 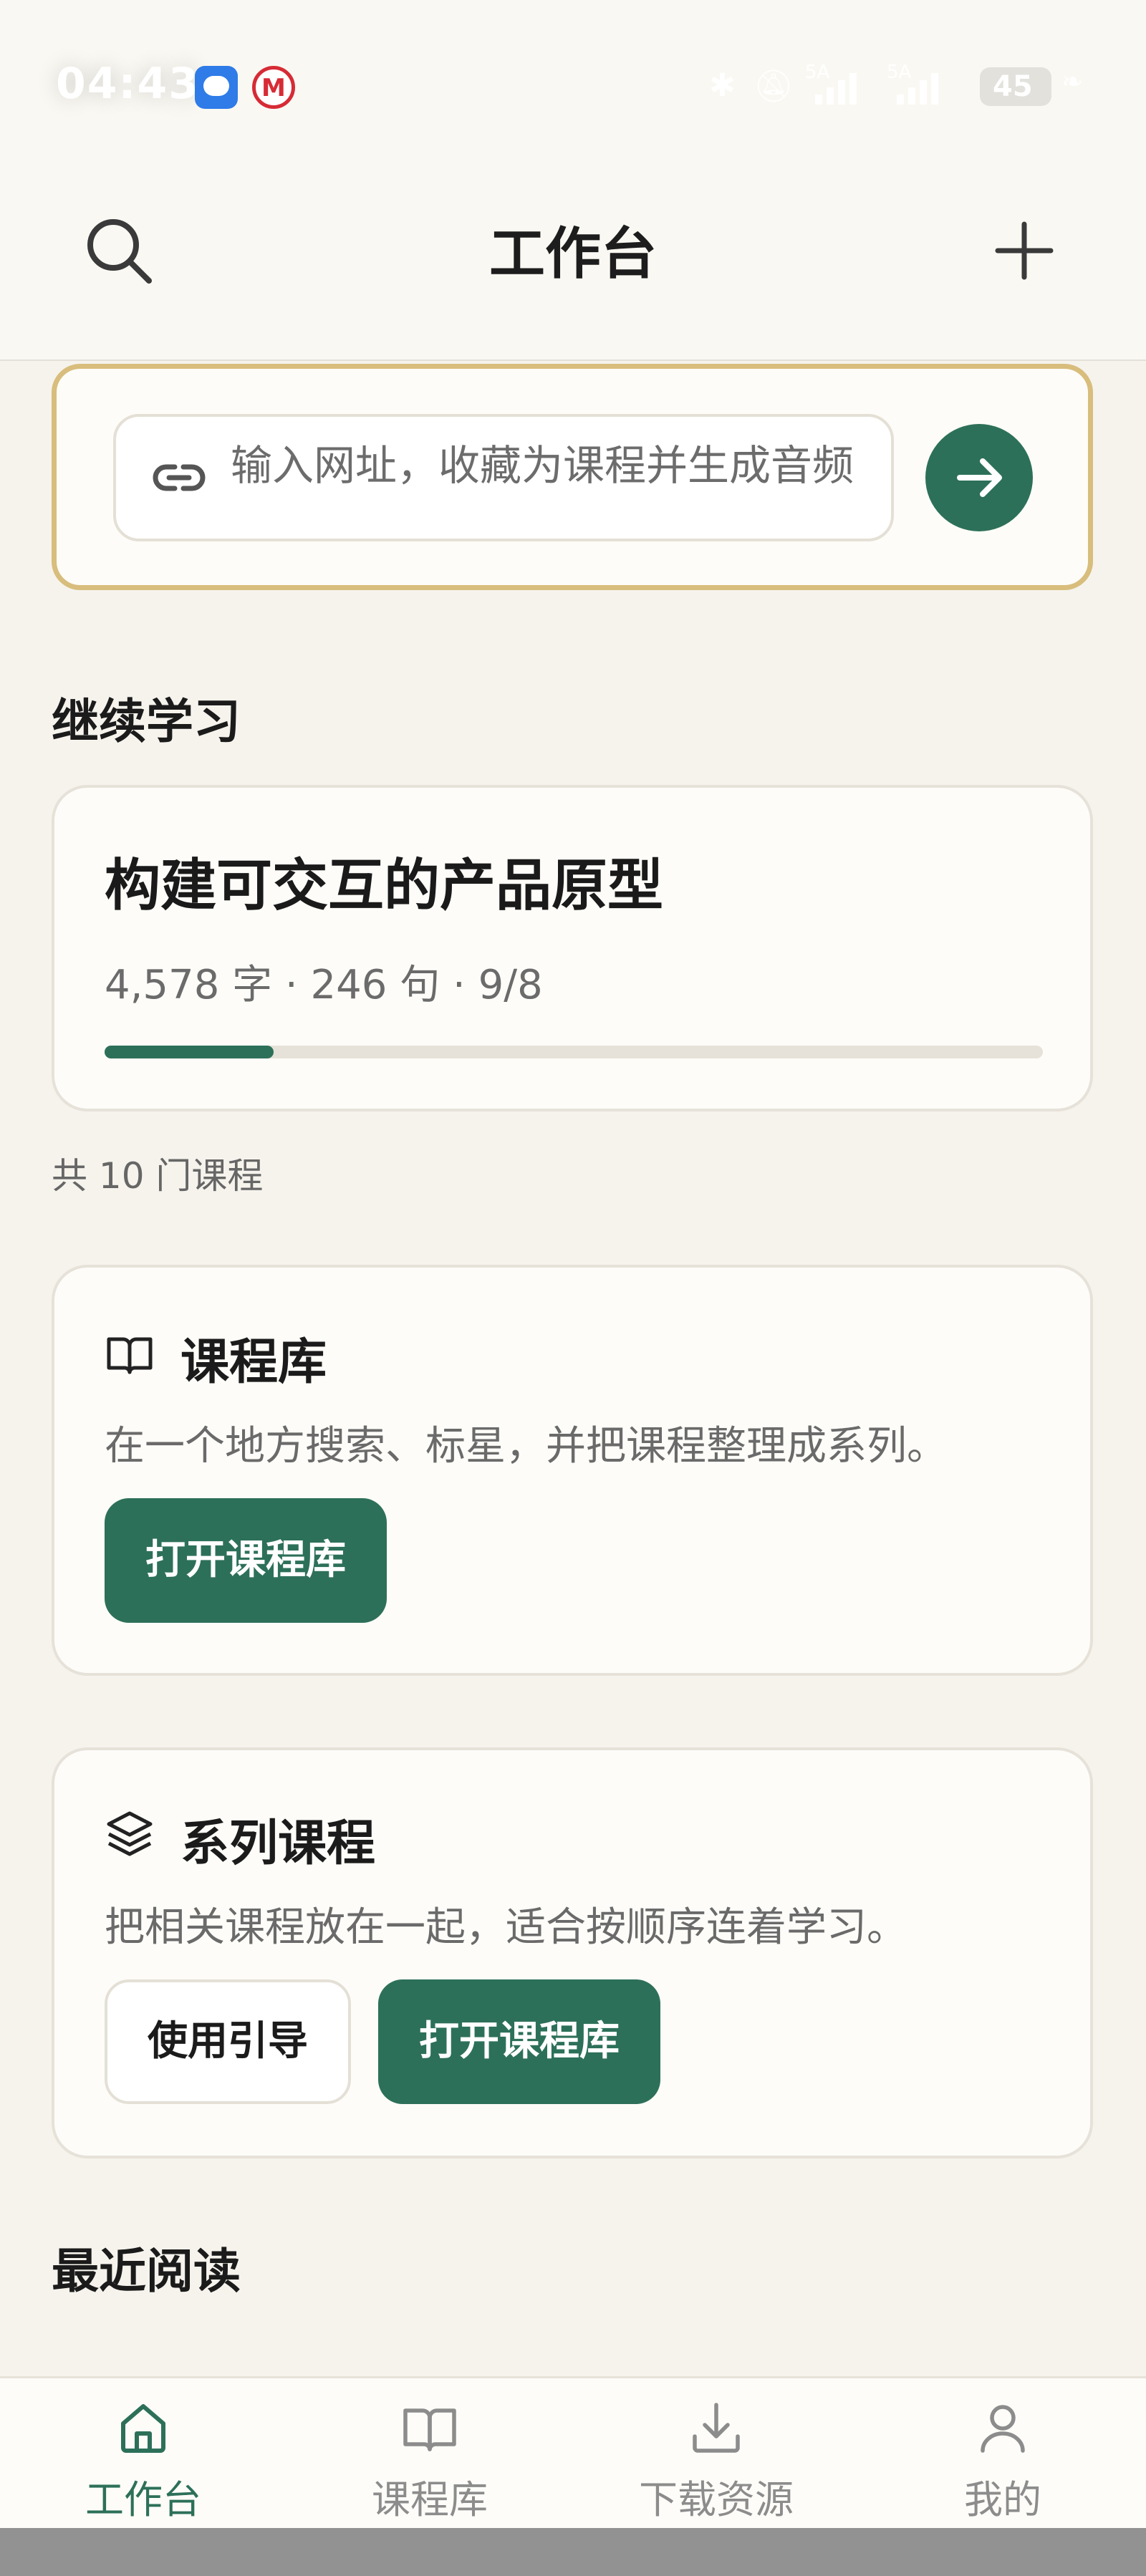 What do you see at coordinates (1003, 2460) in the screenshot?
I see `nav-item-profile: 我的` at bounding box center [1003, 2460].